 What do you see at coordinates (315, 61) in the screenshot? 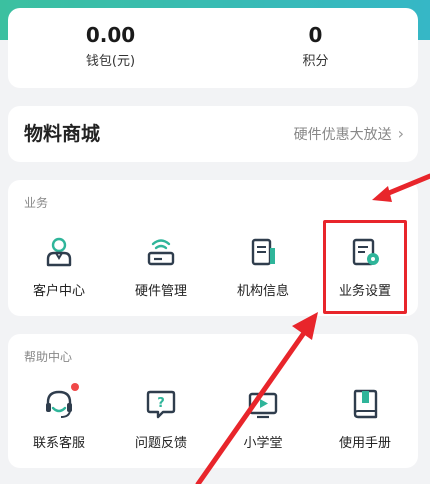
I see `points-label: 积分` at bounding box center [315, 61].